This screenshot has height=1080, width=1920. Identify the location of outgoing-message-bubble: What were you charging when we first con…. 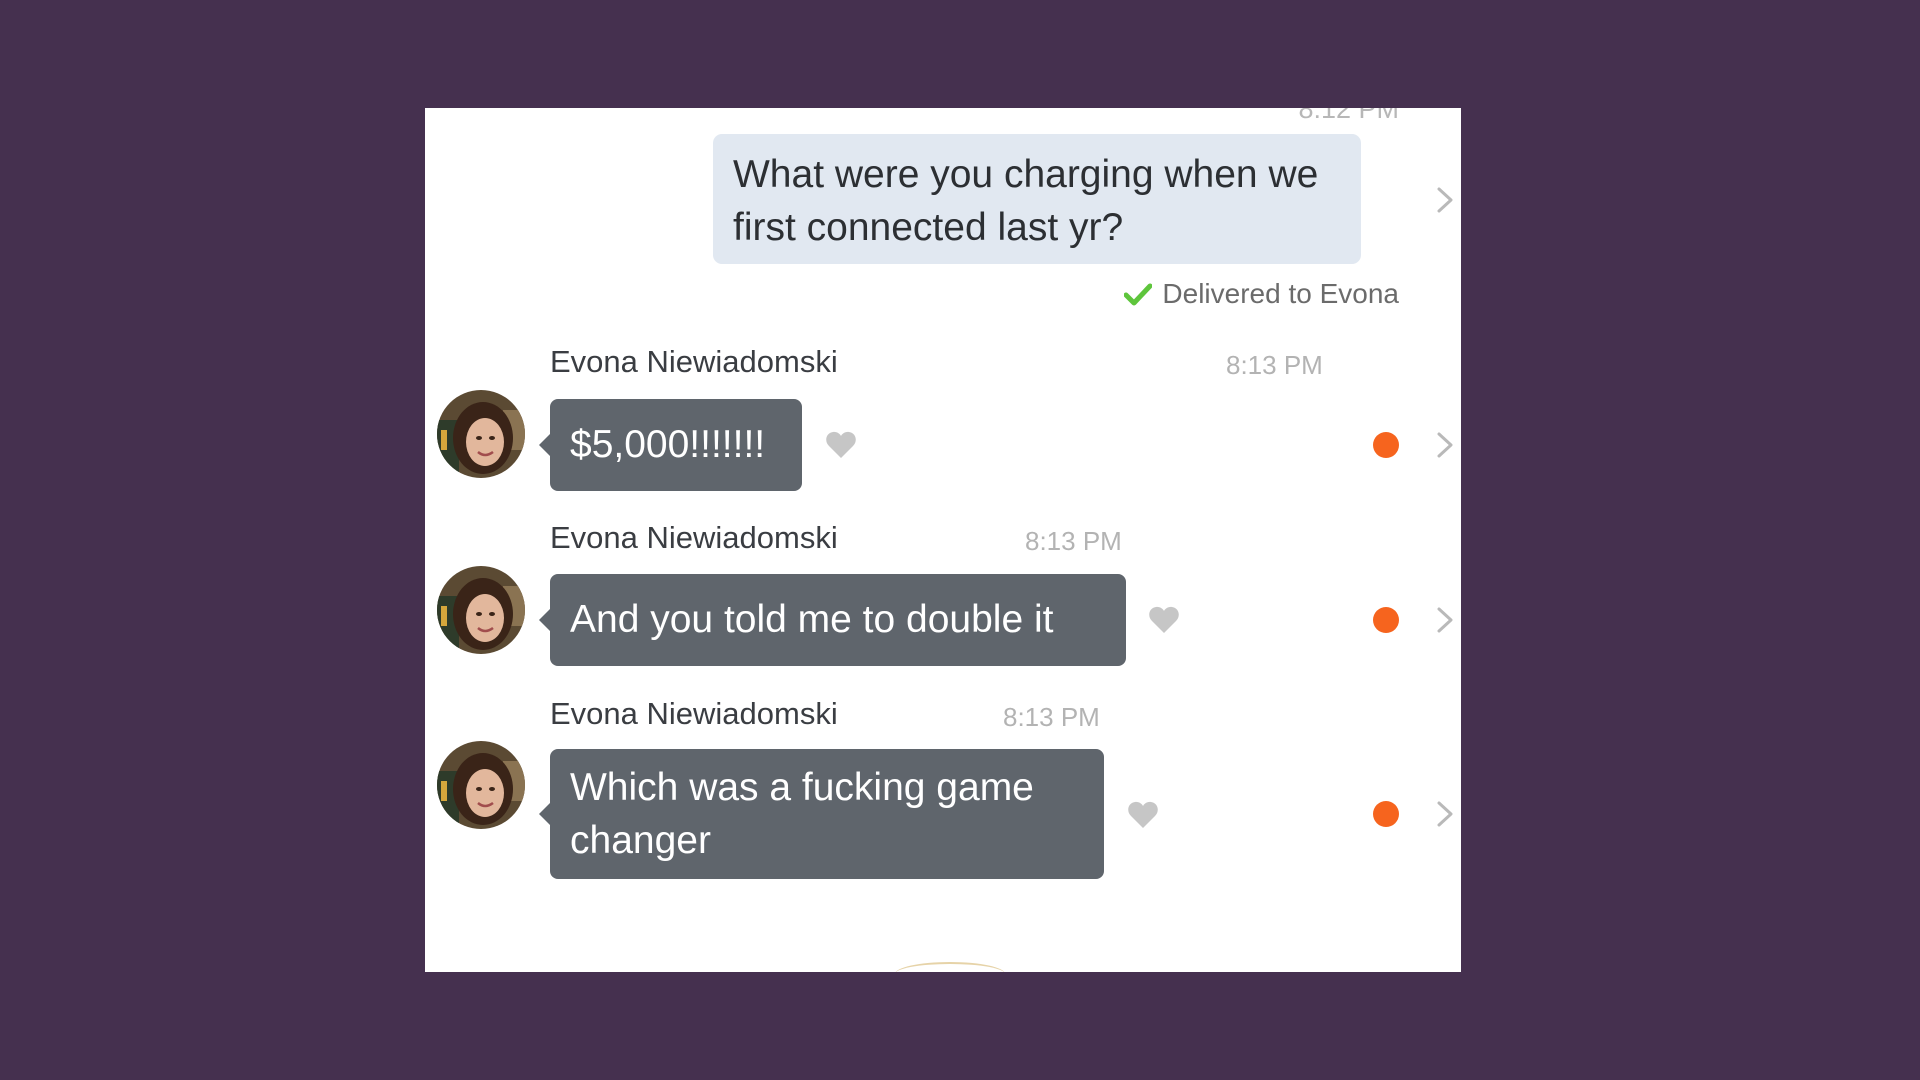
(1037, 199).